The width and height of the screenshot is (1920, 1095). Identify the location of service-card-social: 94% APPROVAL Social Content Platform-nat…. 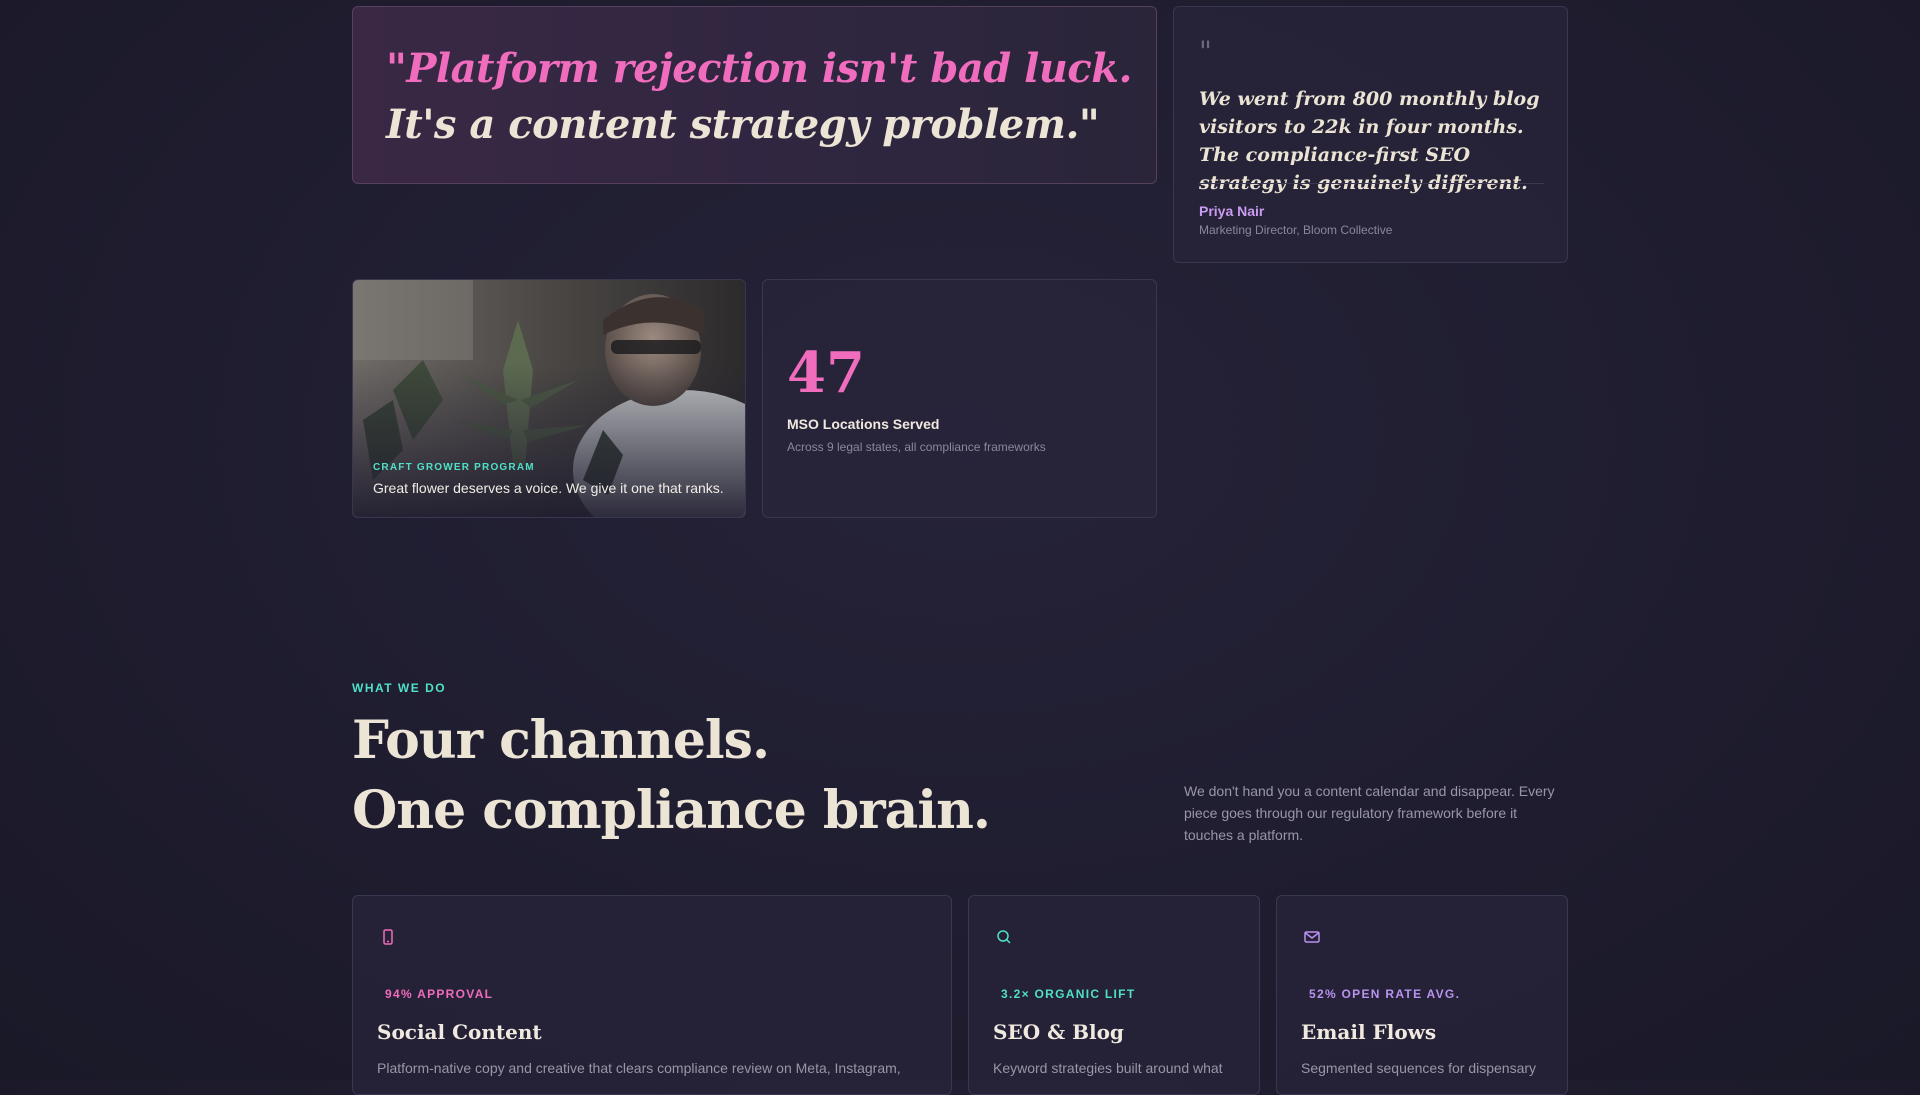
(652, 995).